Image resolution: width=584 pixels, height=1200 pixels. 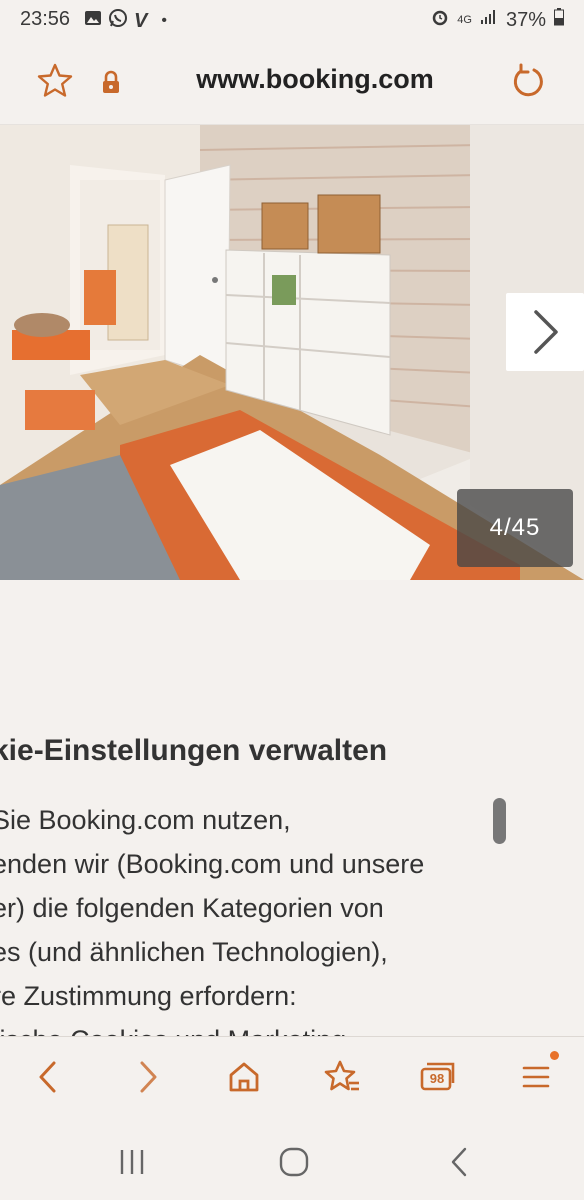 I want to click on chevron-left-icon, so click(x=47, y=1077).